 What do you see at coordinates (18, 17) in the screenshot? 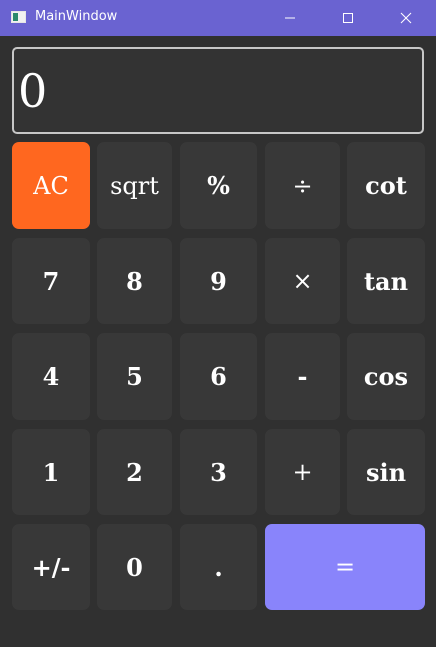
I see `app-icon` at bounding box center [18, 17].